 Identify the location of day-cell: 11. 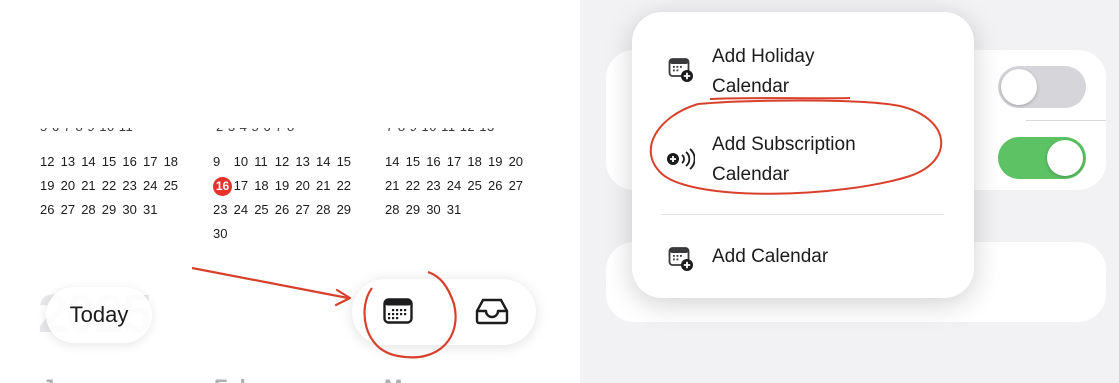
(264, 162).